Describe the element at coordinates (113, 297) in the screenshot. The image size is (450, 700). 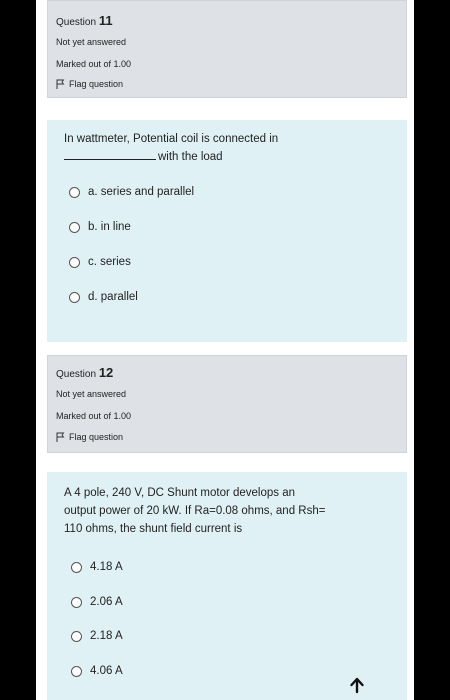
I see `option-label: d. parallel` at that location.